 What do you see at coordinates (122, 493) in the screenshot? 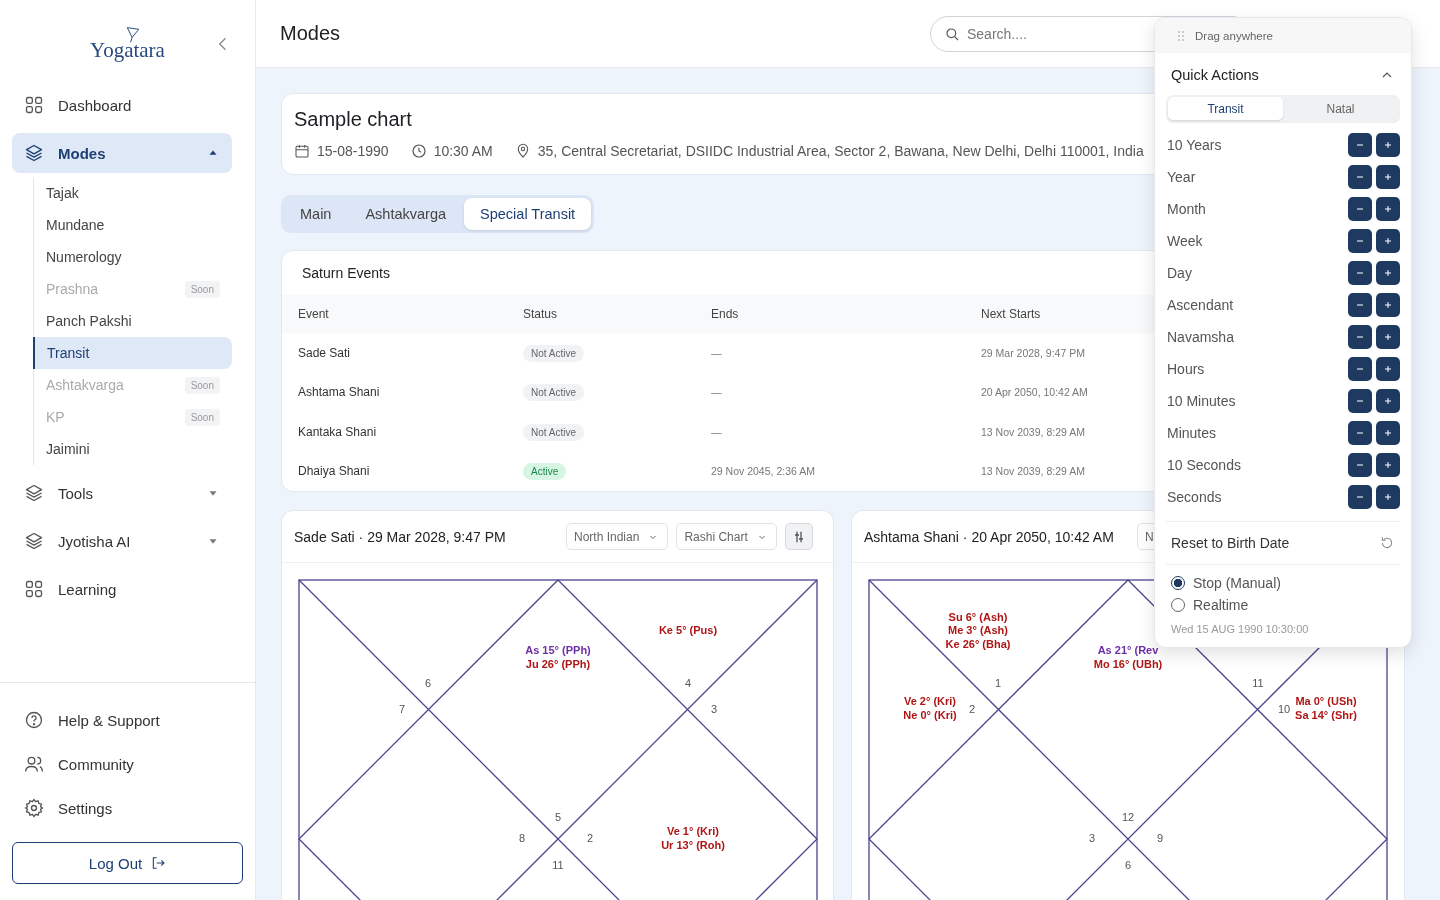
I see `nav-item: Tools` at bounding box center [122, 493].